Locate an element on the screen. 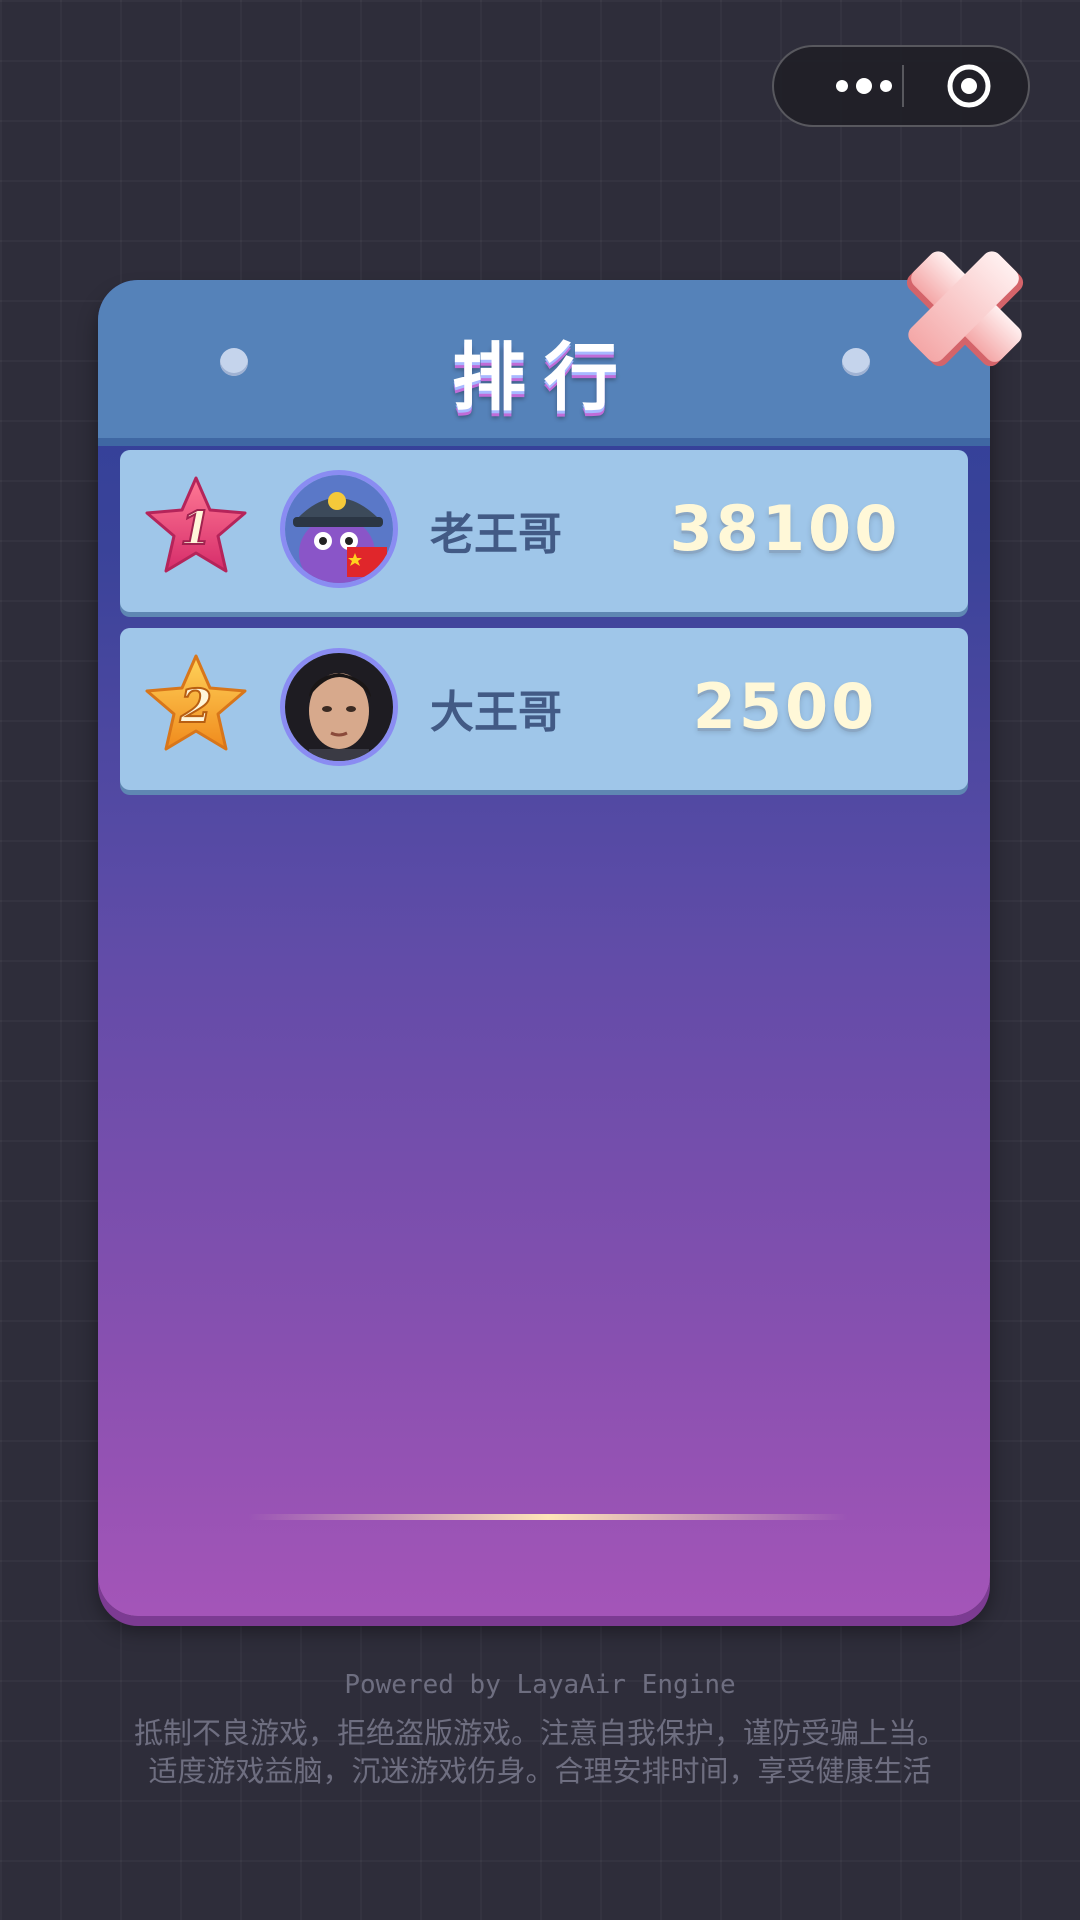 The width and height of the screenshot is (1080, 1920). player-name: 老王哥 is located at coordinates (496, 534).